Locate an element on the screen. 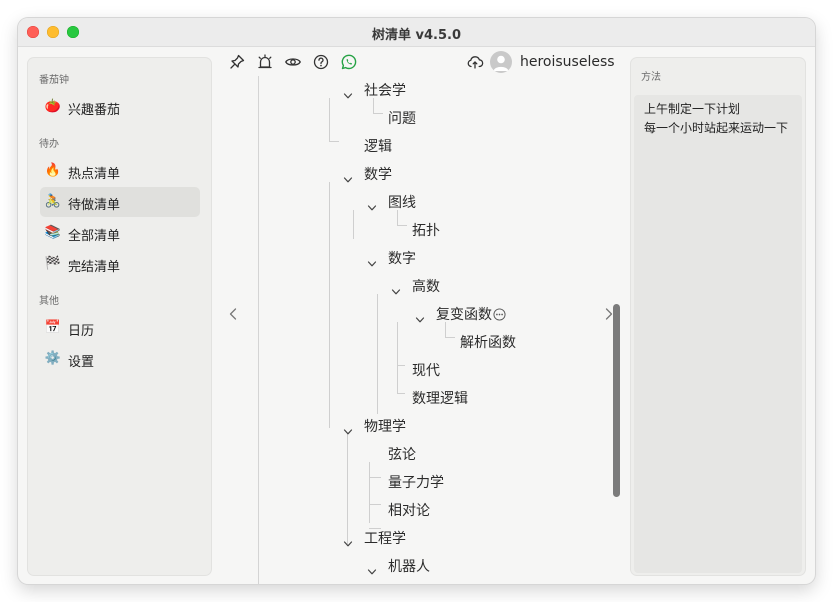 This screenshot has height=602, width=833. tree-node: 数理逻辑 is located at coordinates (440, 398).